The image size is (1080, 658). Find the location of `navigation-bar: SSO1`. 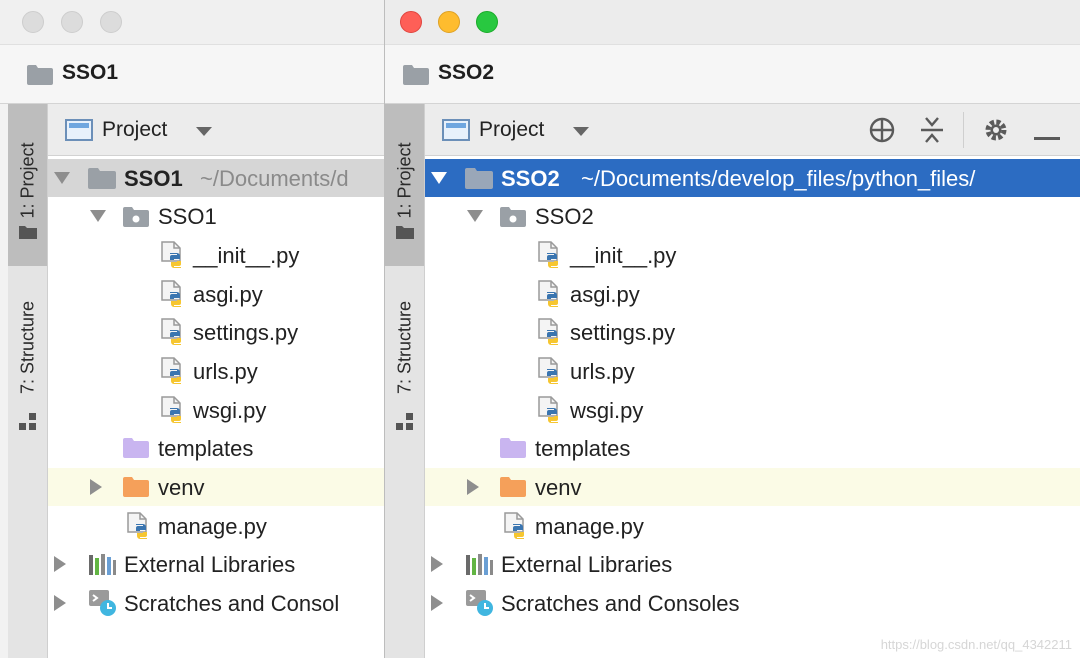

navigation-bar: SSO1 is located at coordinates (192, 74).